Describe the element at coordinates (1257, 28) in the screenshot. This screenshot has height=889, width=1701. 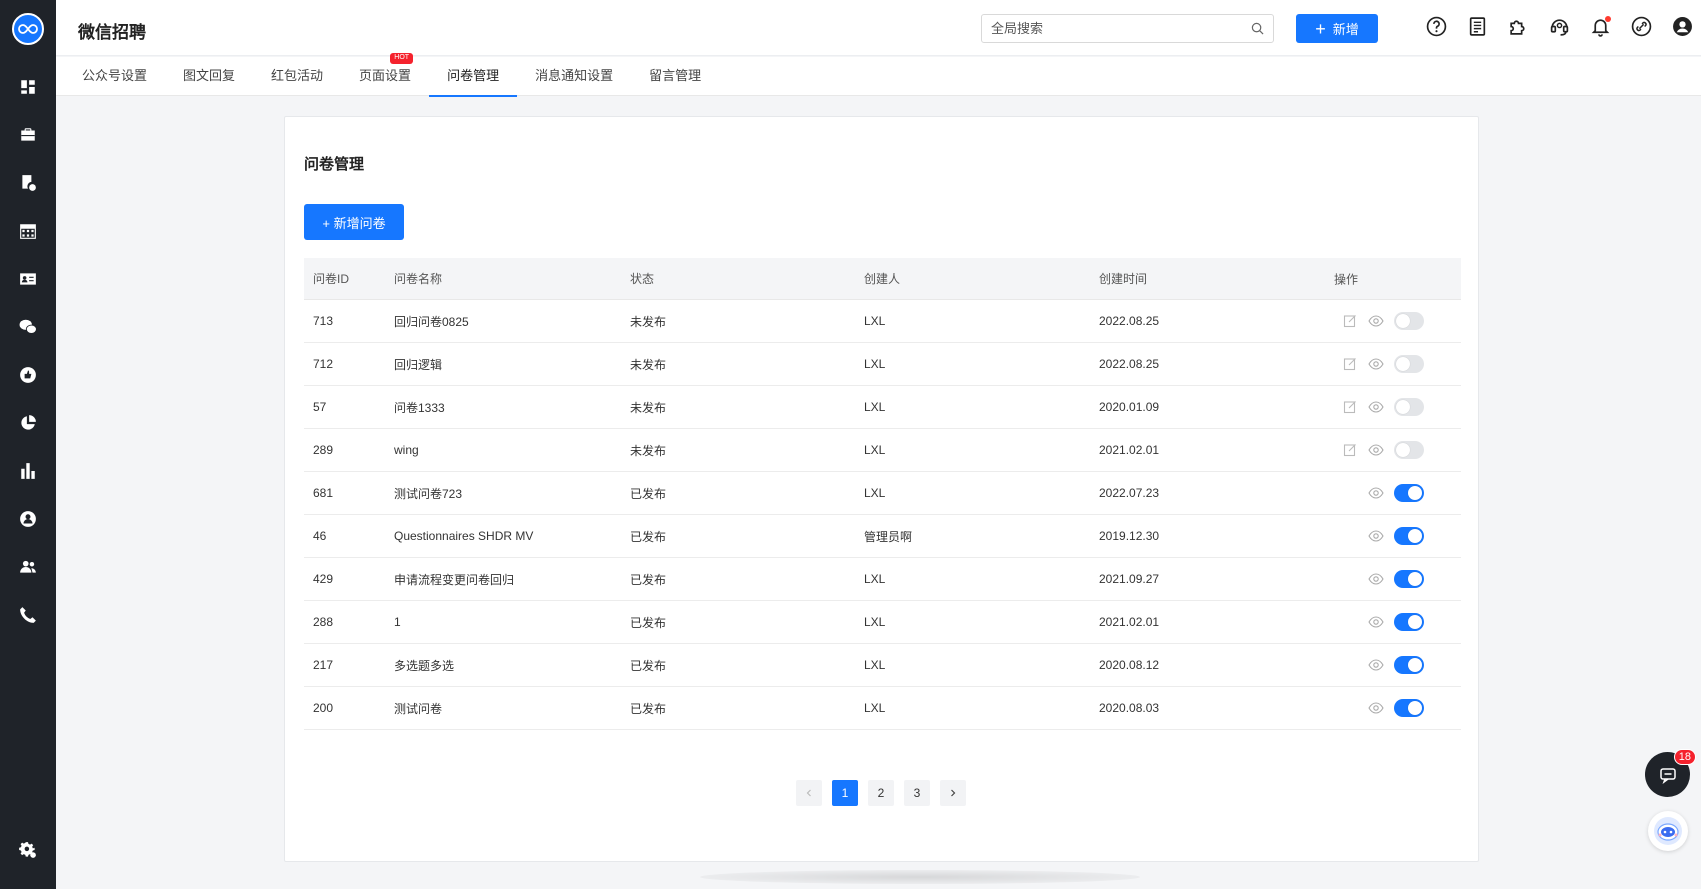
I see `search-icon` at that location.